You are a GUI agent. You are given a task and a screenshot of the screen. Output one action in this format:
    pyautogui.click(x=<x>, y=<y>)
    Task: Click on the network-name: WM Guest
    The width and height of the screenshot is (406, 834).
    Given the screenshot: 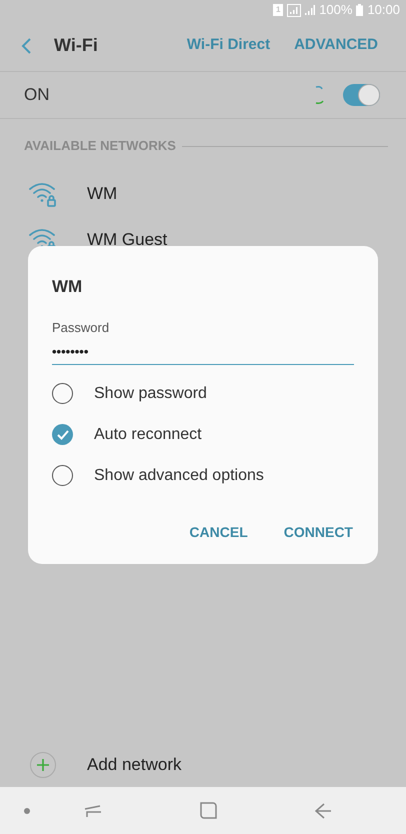 What is the action you would take?
    pyautogui.click(x=127, y=240)
    